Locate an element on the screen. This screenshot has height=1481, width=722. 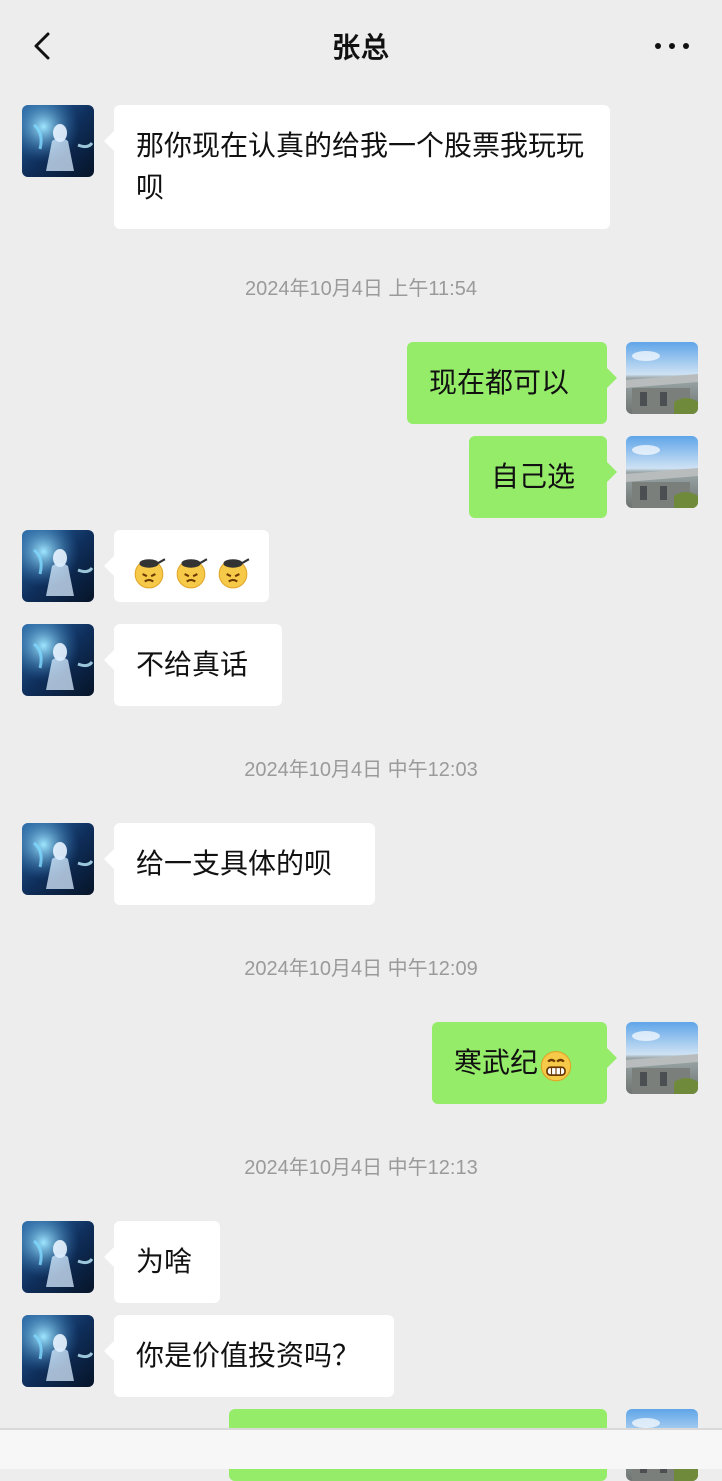
message-bubble-right: 现在都可以 is located at coordinates (512, 383).